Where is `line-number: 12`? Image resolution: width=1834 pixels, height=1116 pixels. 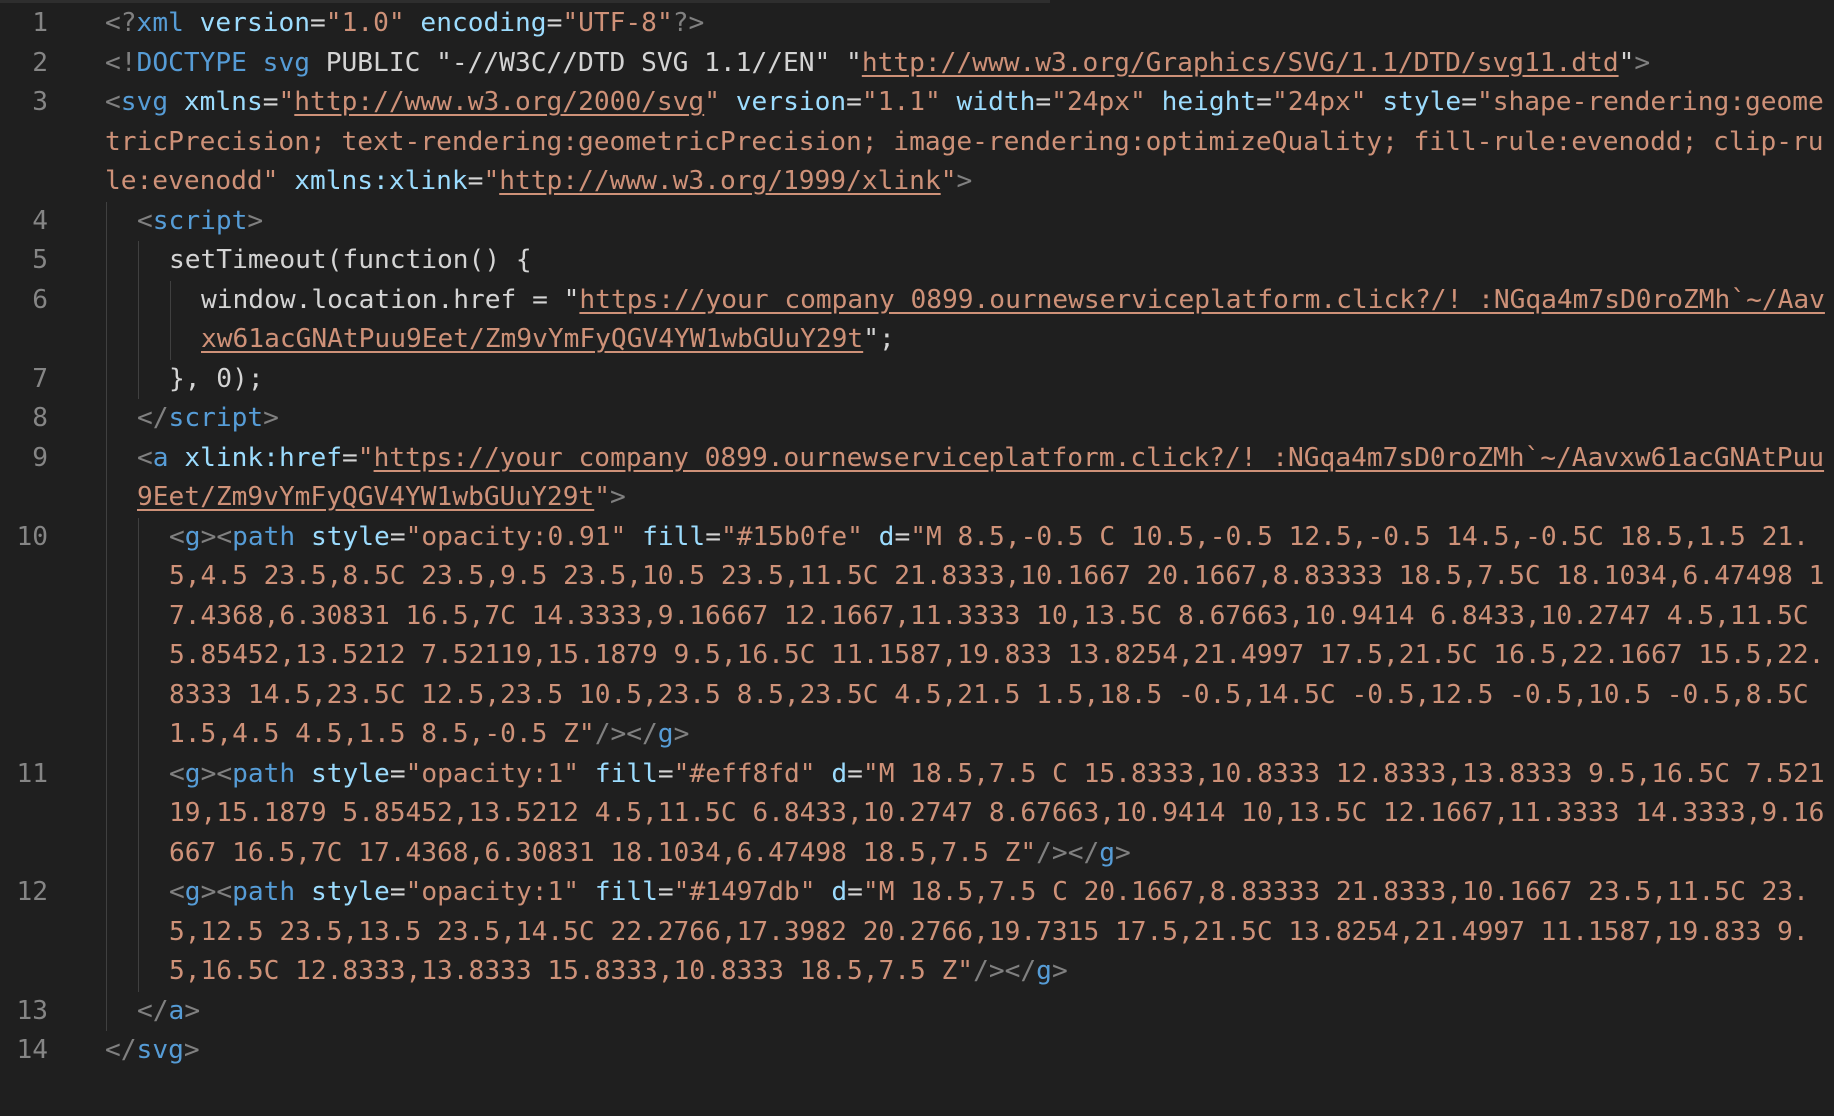
line-number: 12 is located at coordinates (32, 892).